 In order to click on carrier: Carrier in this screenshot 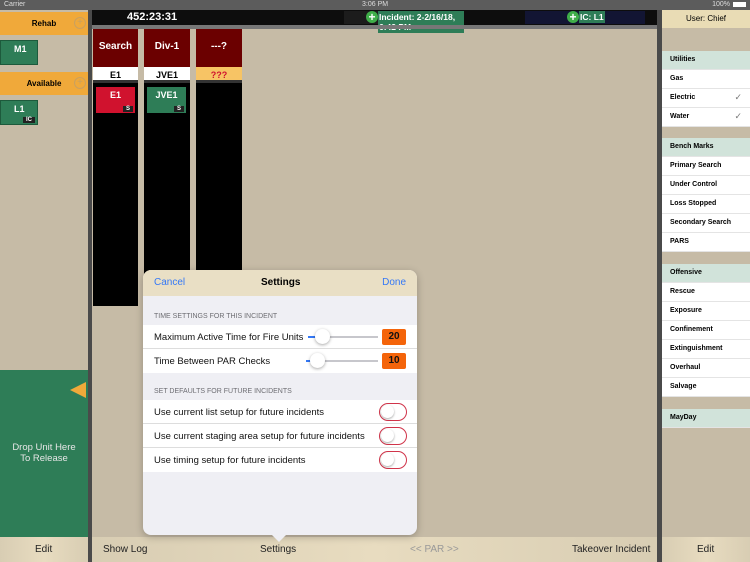, I will do `click(15, 4)`.